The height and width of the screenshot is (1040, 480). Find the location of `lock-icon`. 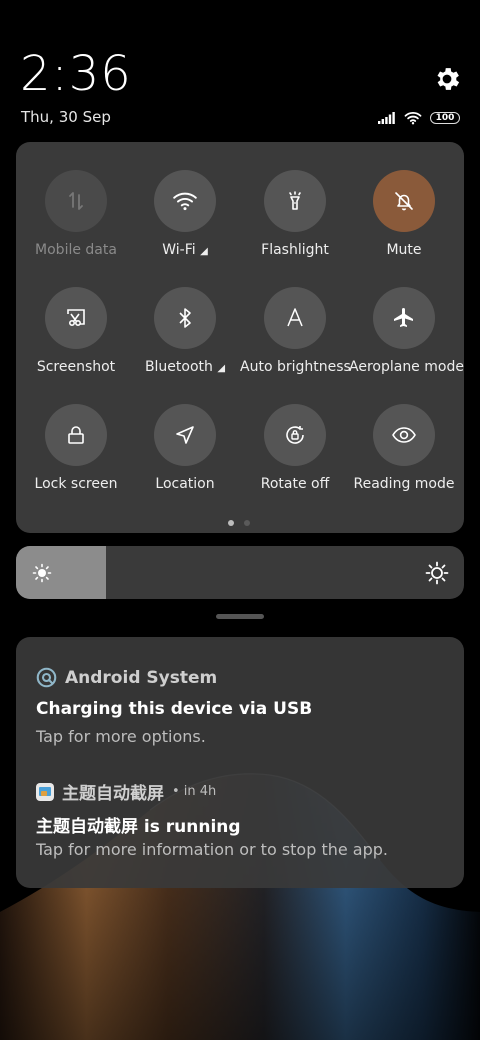

lock-icon is located at coordinates (76, 435).